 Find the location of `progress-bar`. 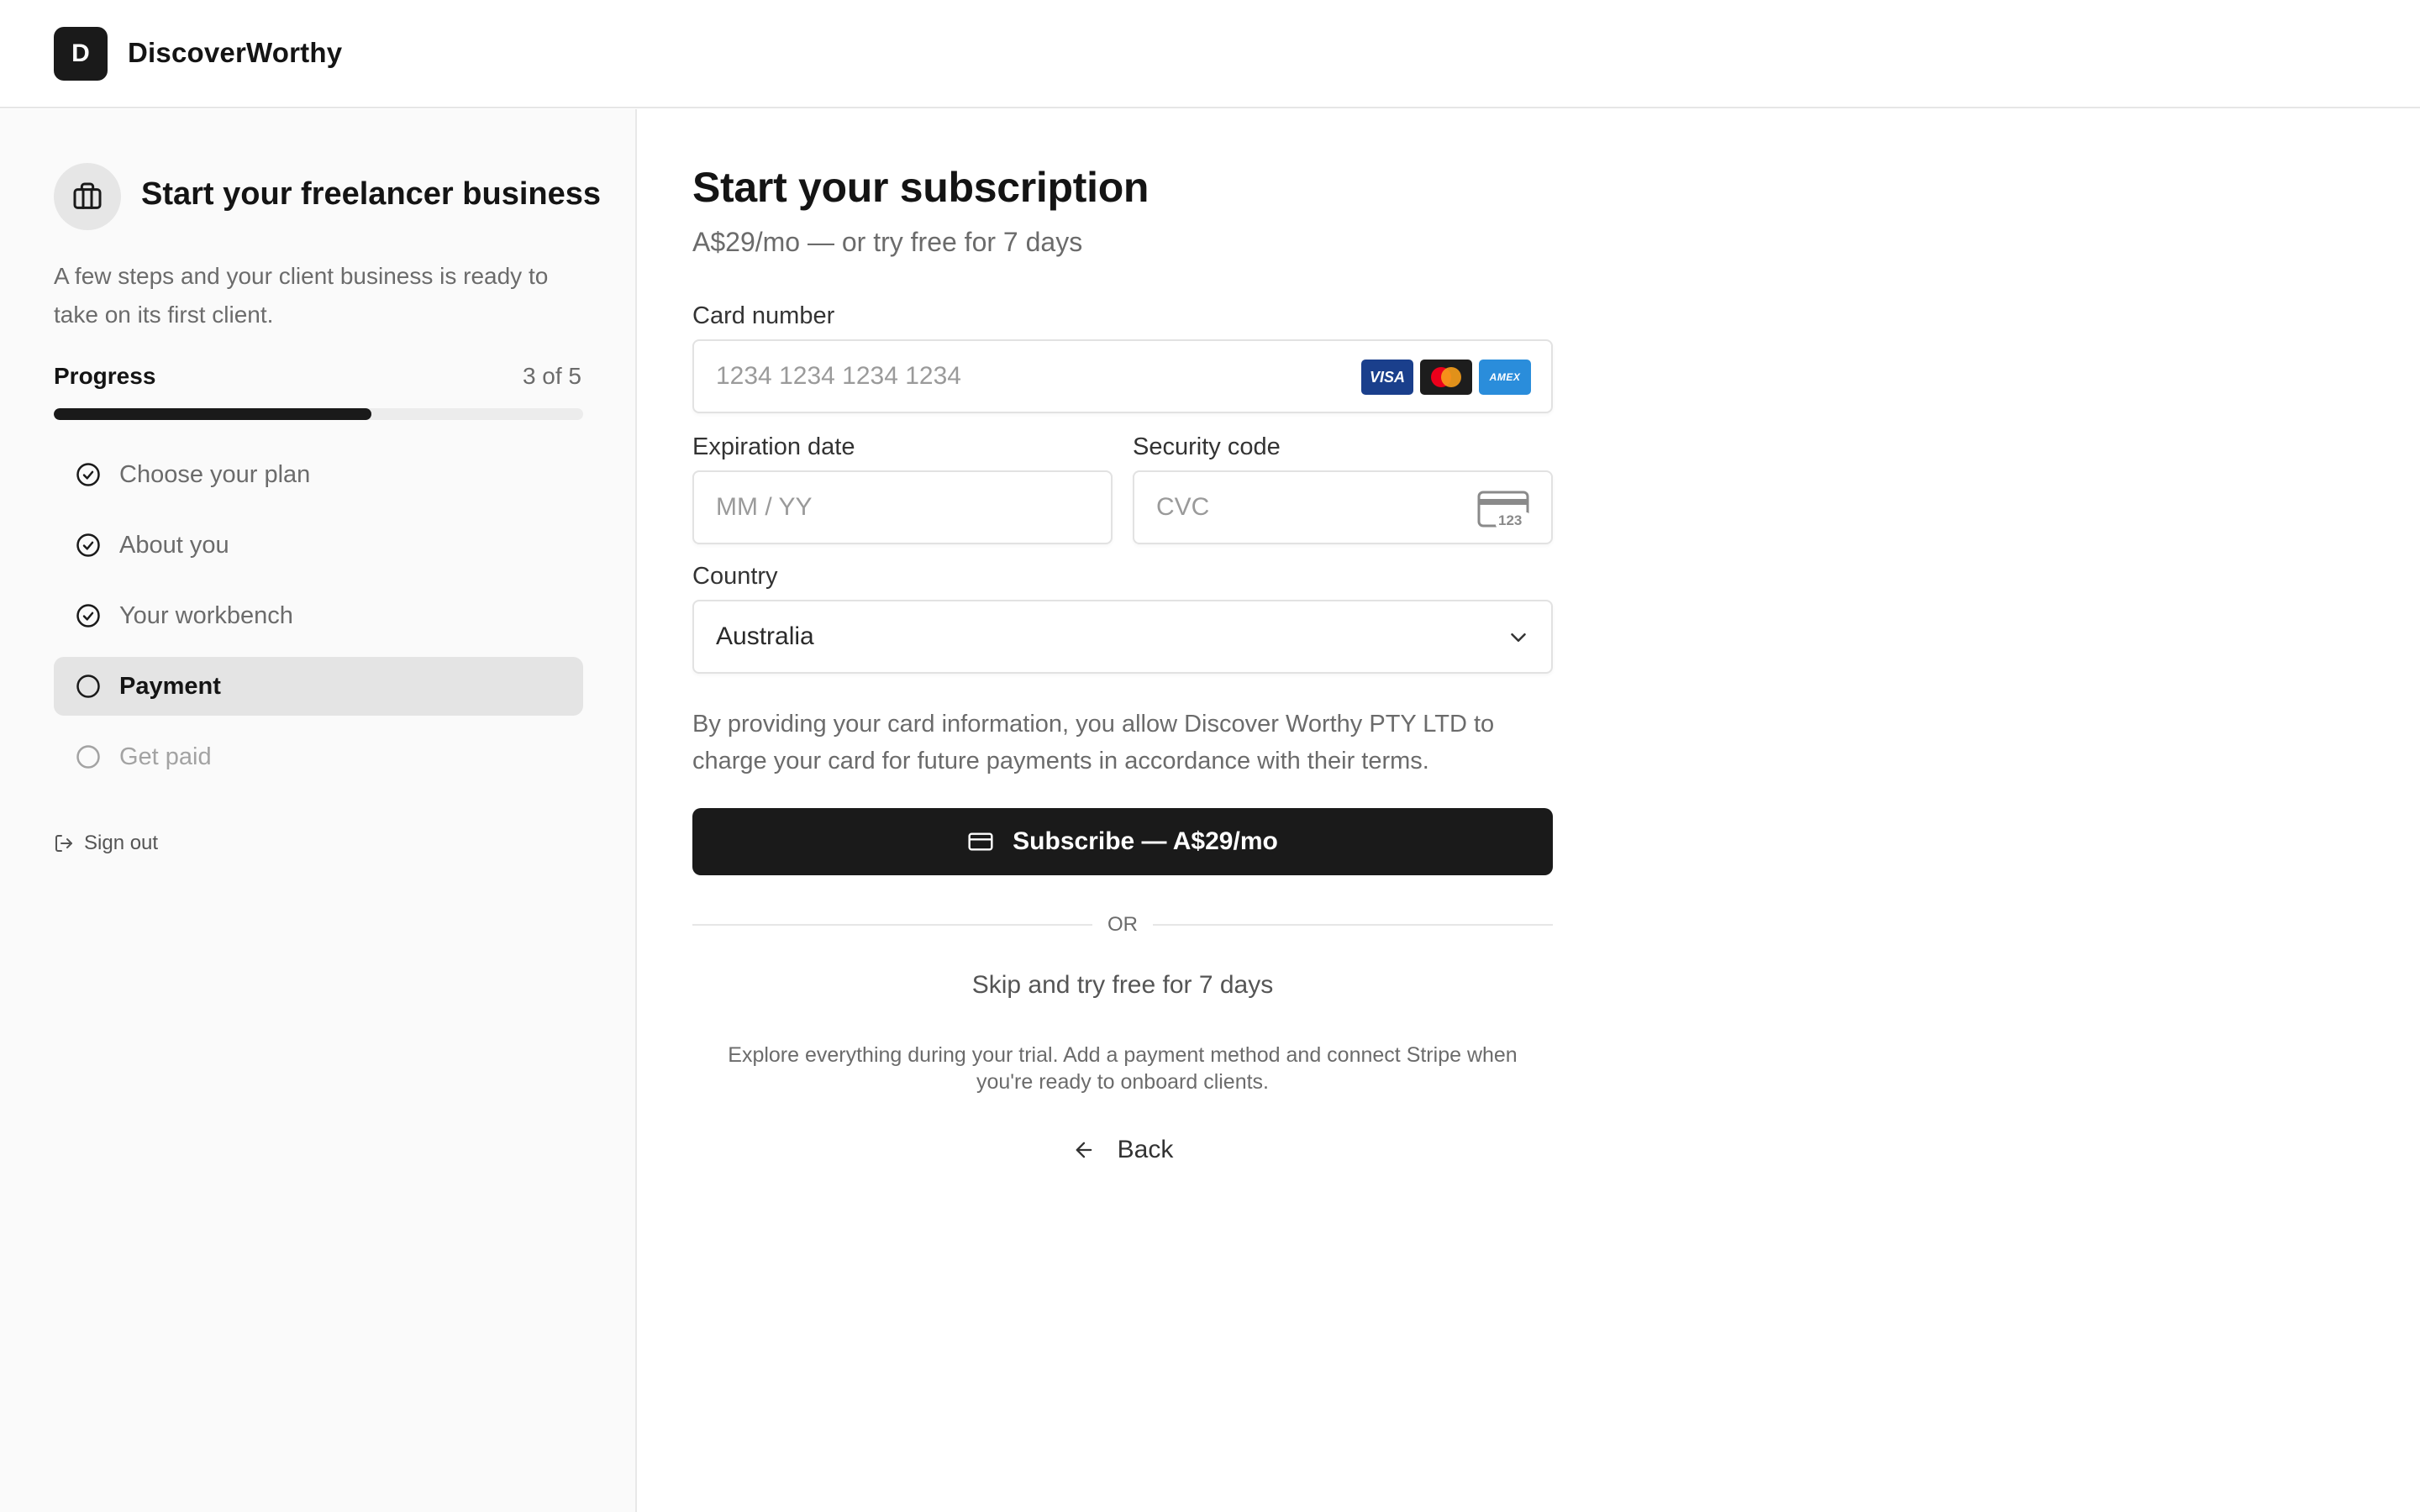

progress-bar is located at coordinates (318, 414).